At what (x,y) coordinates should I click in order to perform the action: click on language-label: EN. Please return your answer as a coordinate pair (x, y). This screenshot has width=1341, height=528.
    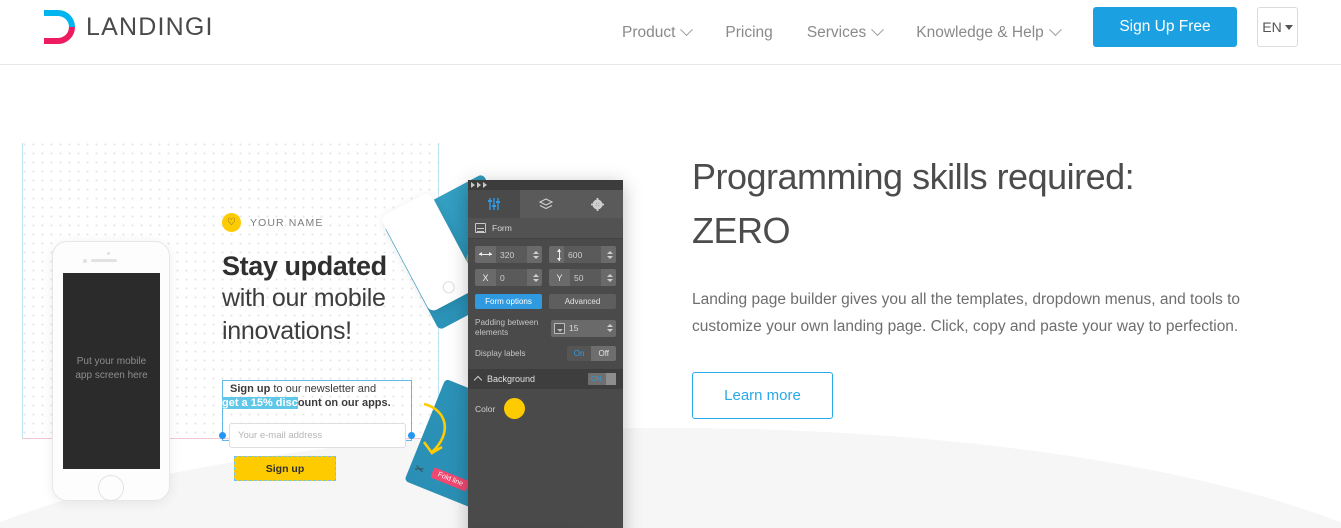
    Looking at the image, I should click on (1272, 27).